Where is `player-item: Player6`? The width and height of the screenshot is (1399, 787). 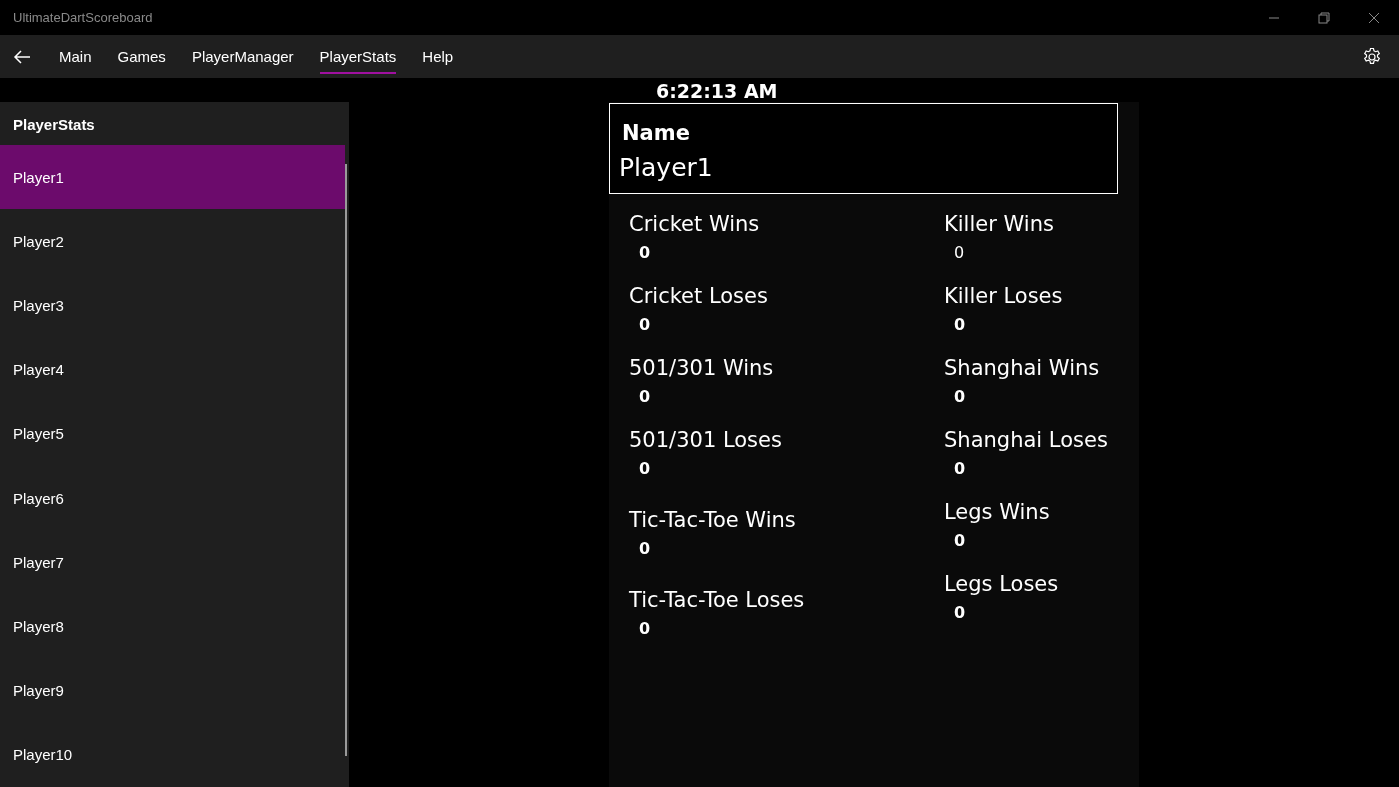
player-item: Player6 is located at coordinates (172, 498).